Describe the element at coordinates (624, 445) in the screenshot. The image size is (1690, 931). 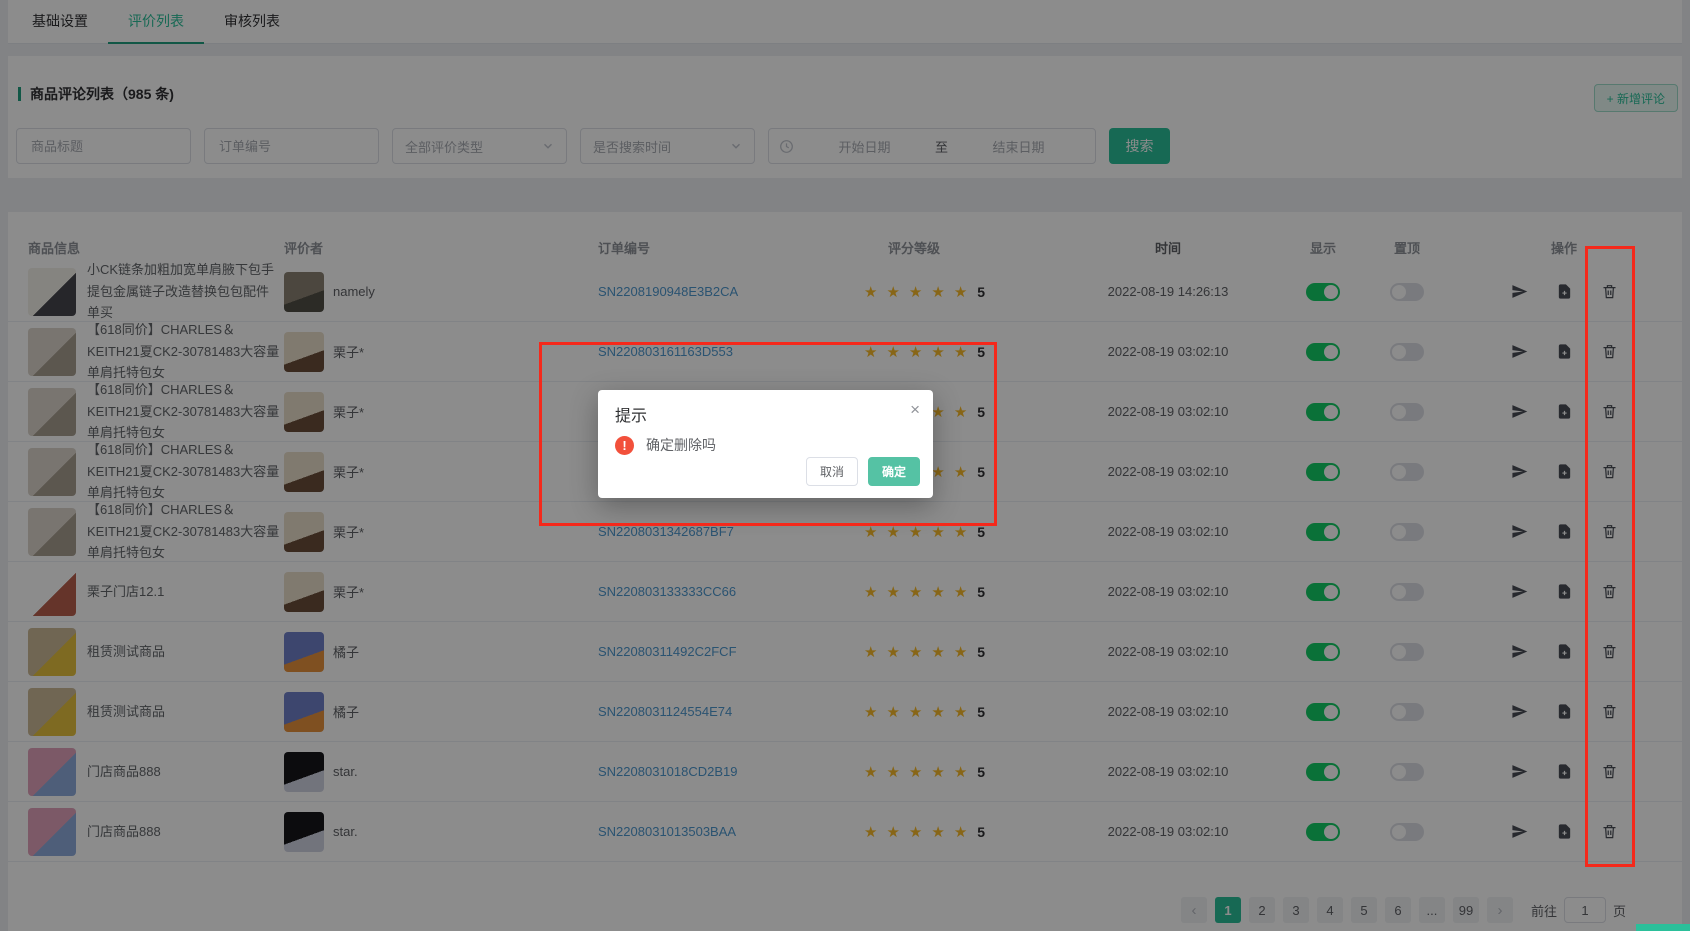
I see `warning-icon: !` at that location.